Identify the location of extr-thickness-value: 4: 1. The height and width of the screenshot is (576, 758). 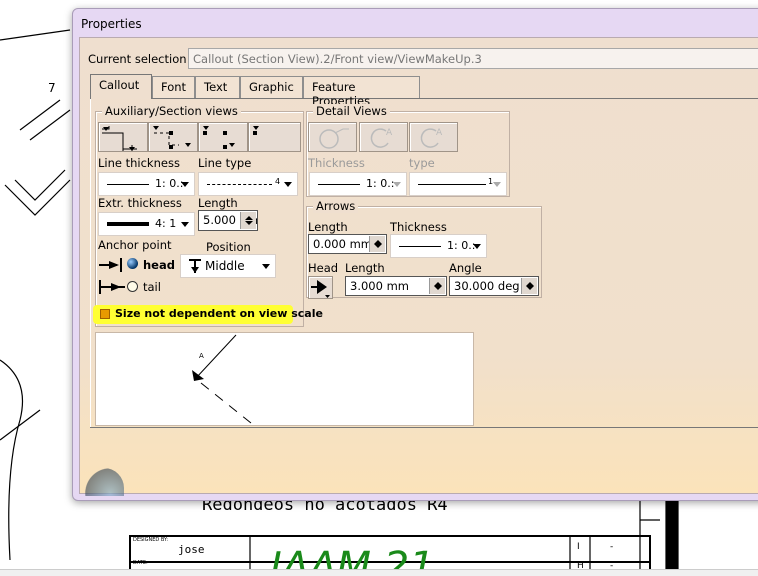
(166, 223).